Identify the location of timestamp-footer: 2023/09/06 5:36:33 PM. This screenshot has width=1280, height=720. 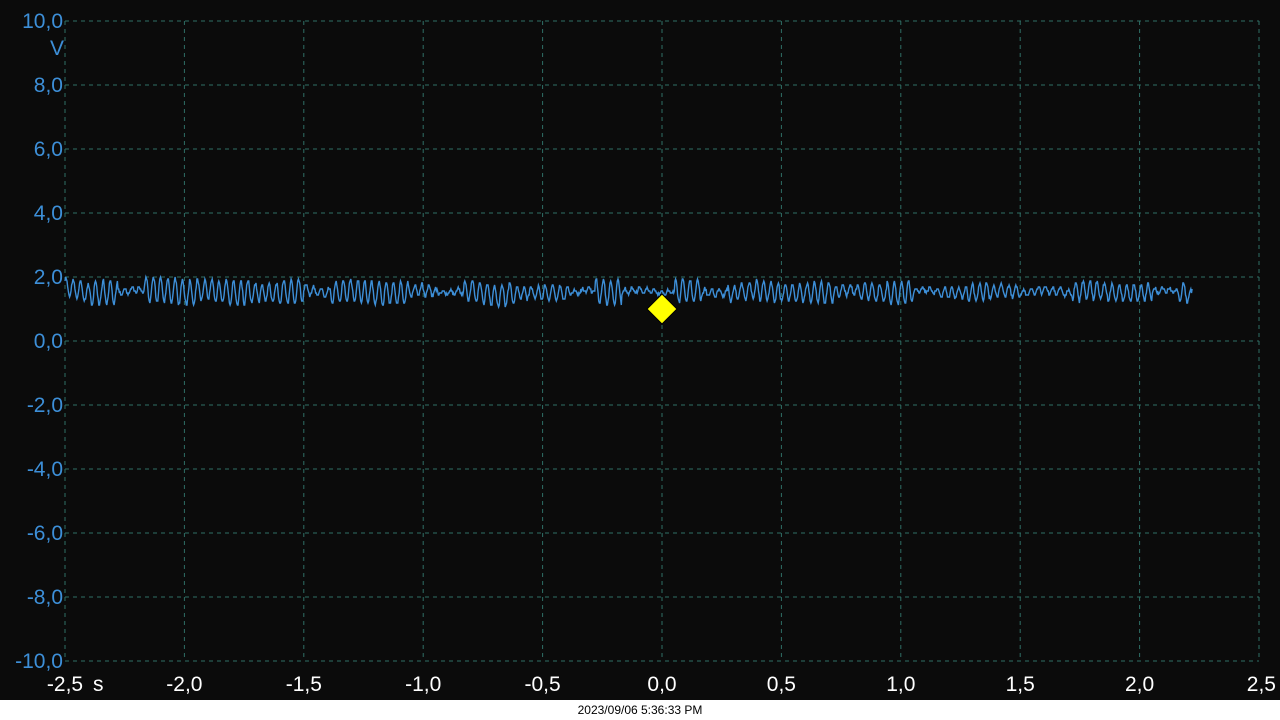
(640, 710).